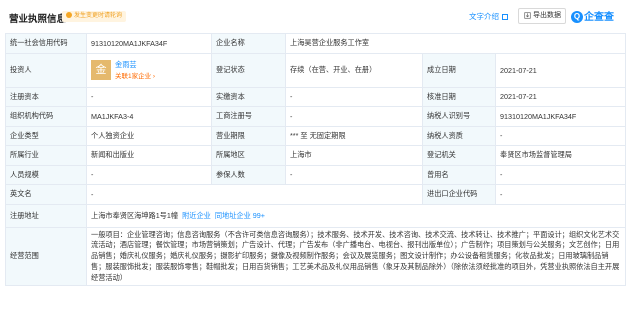  What do you see at coordinates (248, 135) in the screenshot?
I see `term-label: 营业期限` at bounding box center [248, 135].